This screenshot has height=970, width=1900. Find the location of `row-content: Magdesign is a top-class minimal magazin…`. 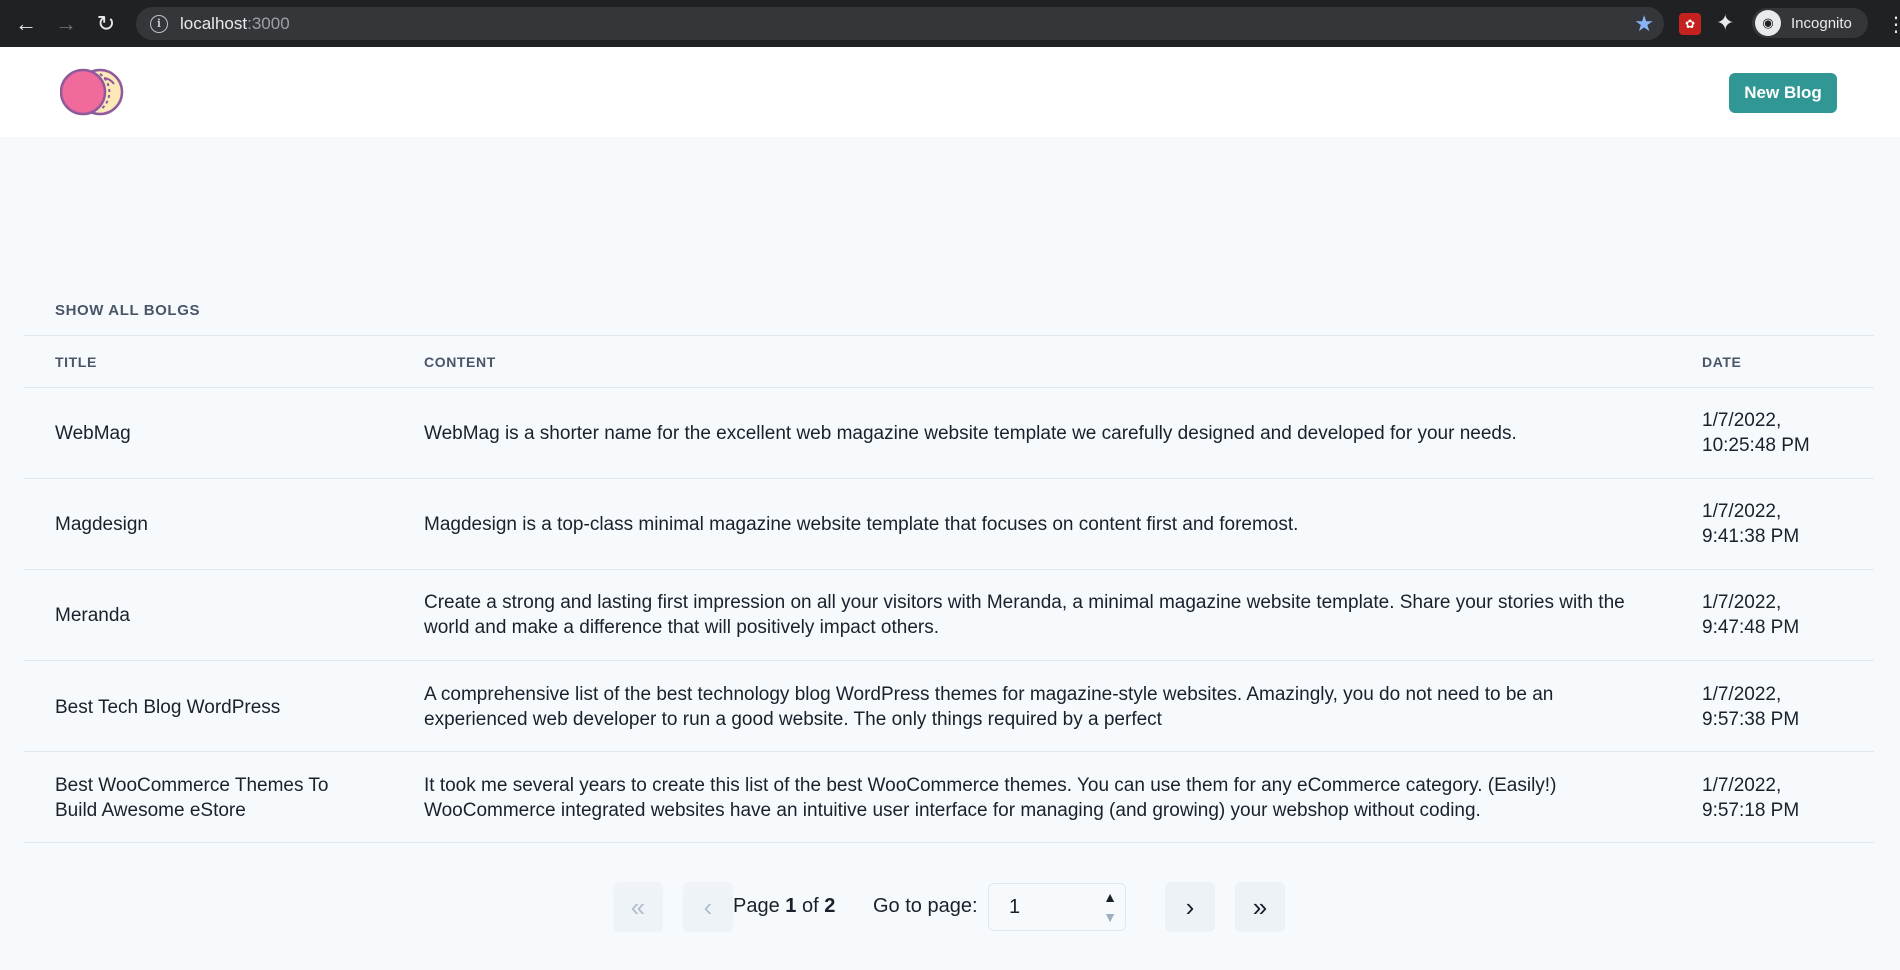

row-content: Magdesign is a top-class minimal magazin… is located at coordinates (861, 524).